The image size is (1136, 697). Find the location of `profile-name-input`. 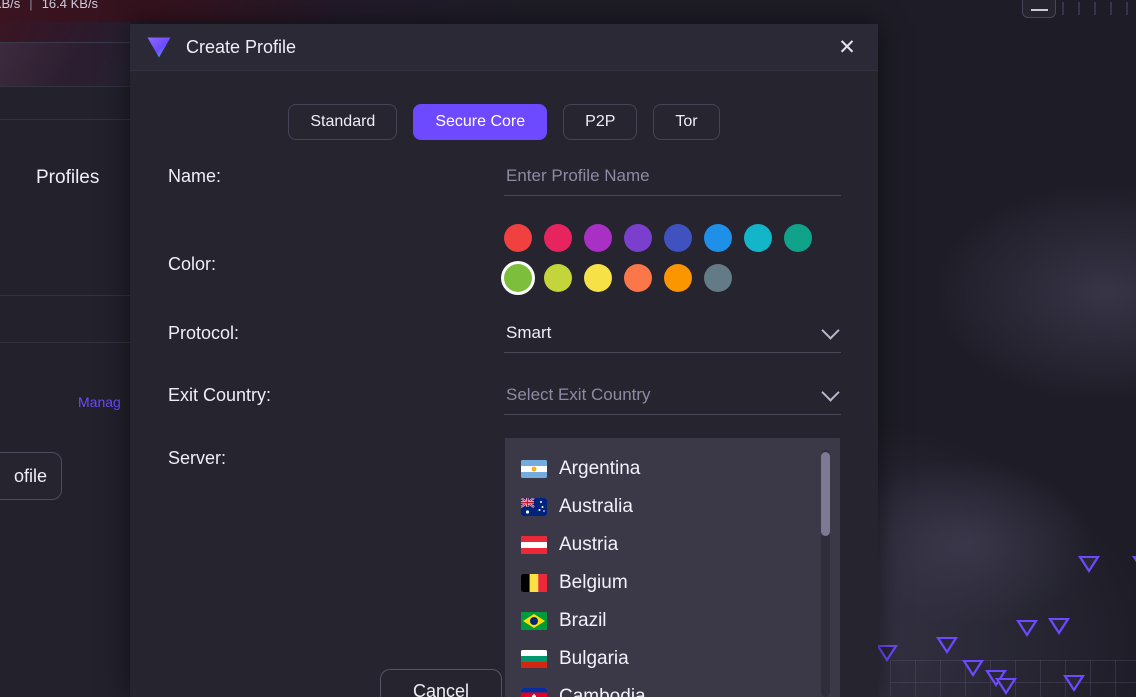

profile-name-input is located at coordinates (672, 181).